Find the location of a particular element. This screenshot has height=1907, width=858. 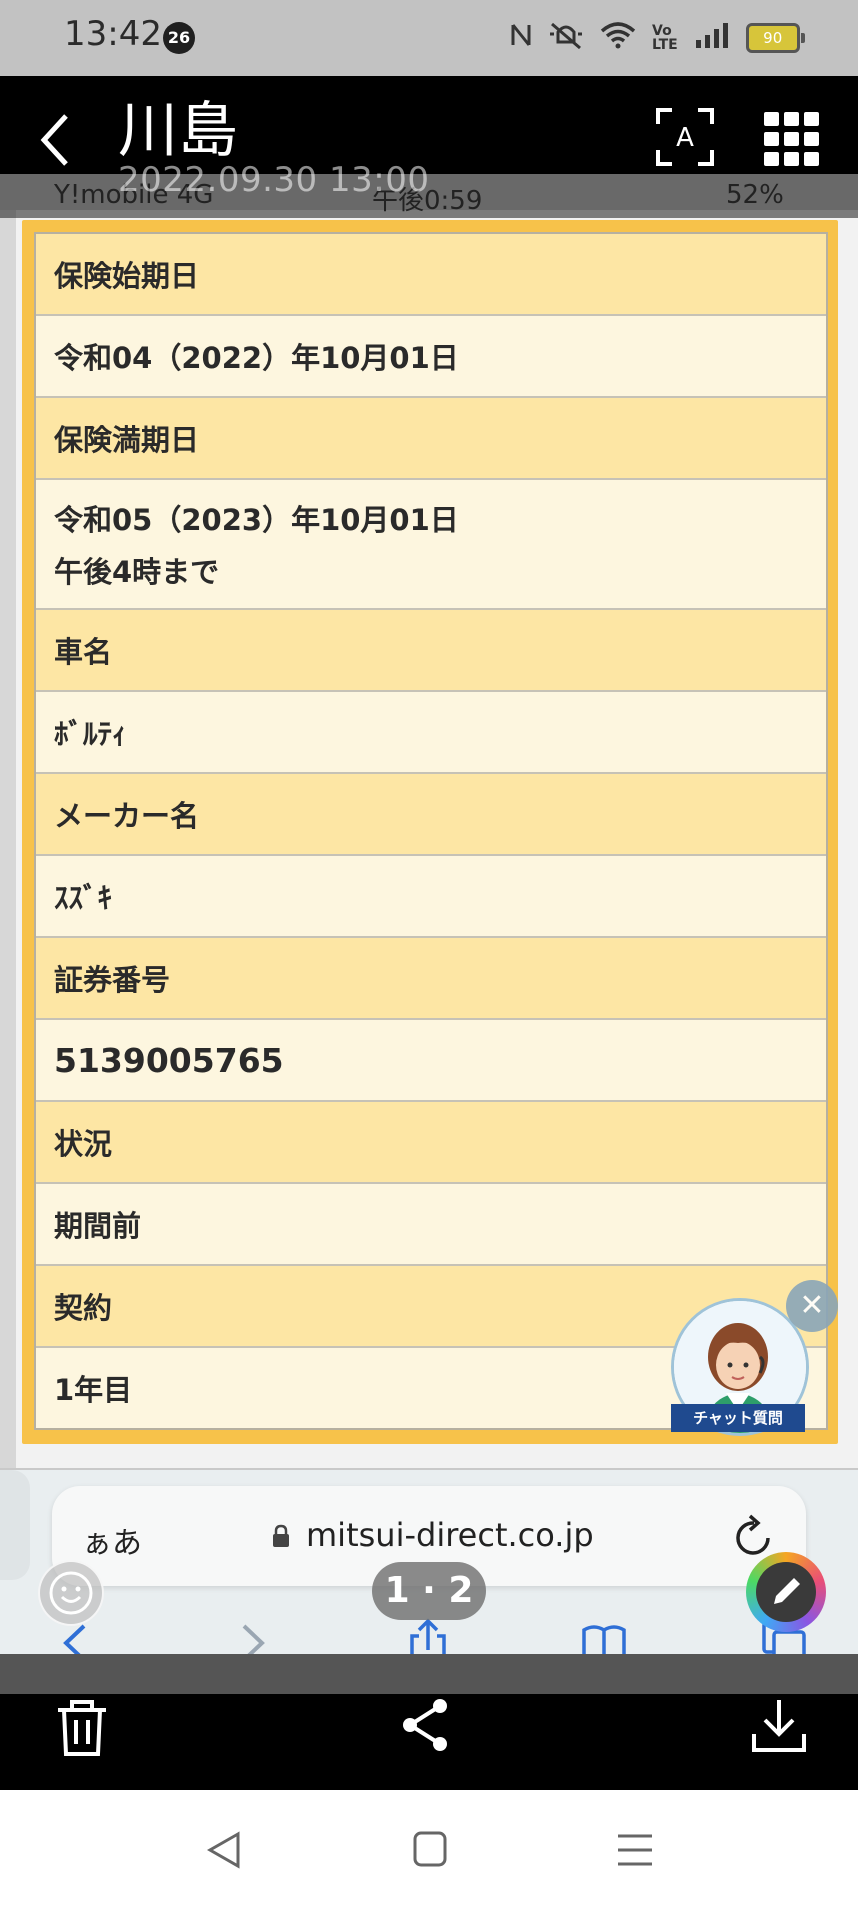

end-date-time: 午後4時まで is located at coordinates (137, 572).